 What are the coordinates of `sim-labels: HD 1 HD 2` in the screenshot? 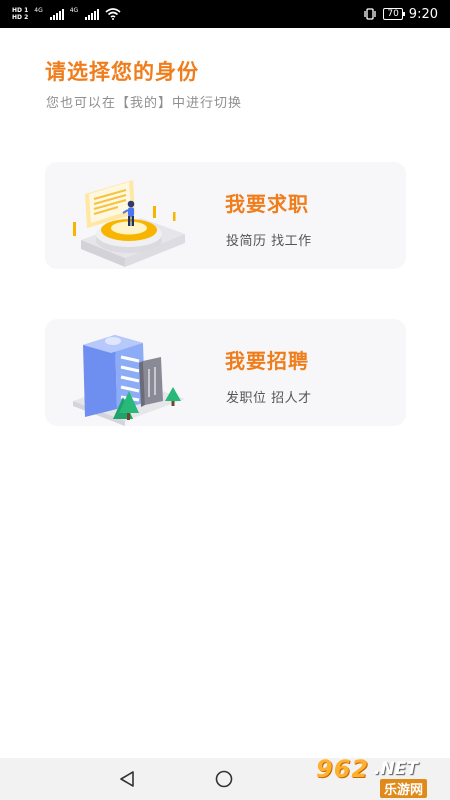 It's located at (20, 14).